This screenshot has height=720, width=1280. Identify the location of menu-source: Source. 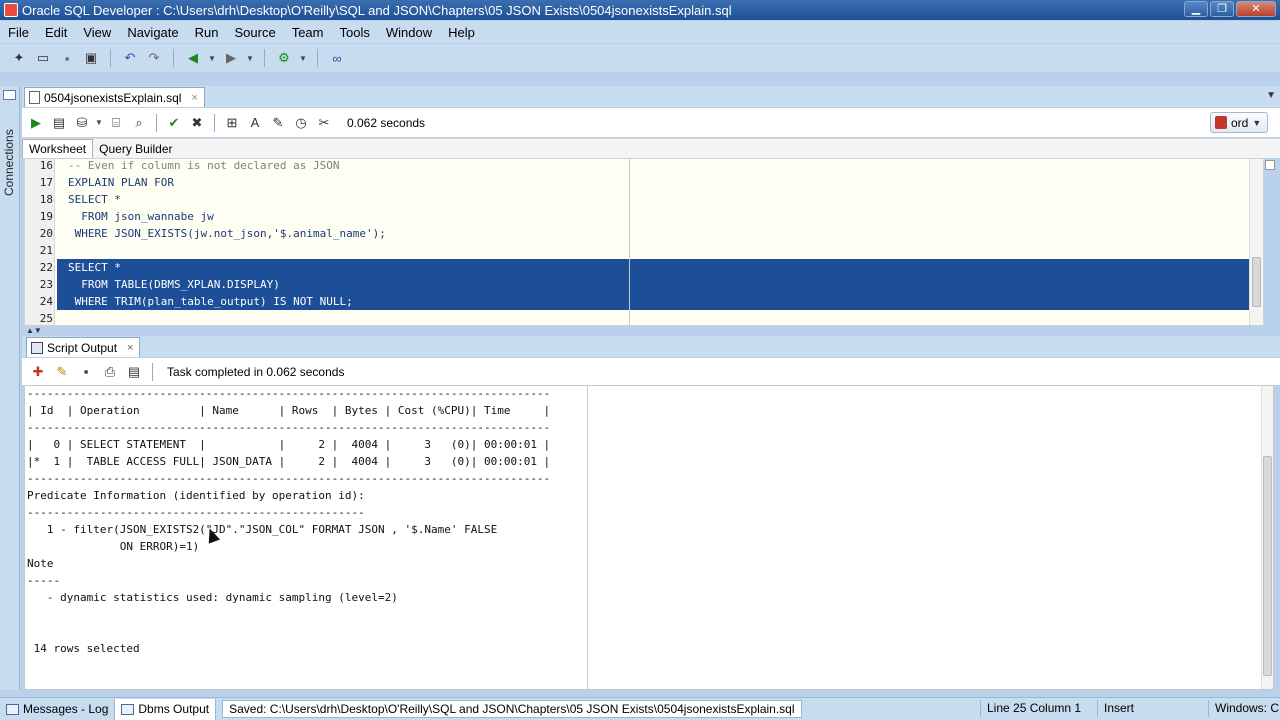
(254, 32).